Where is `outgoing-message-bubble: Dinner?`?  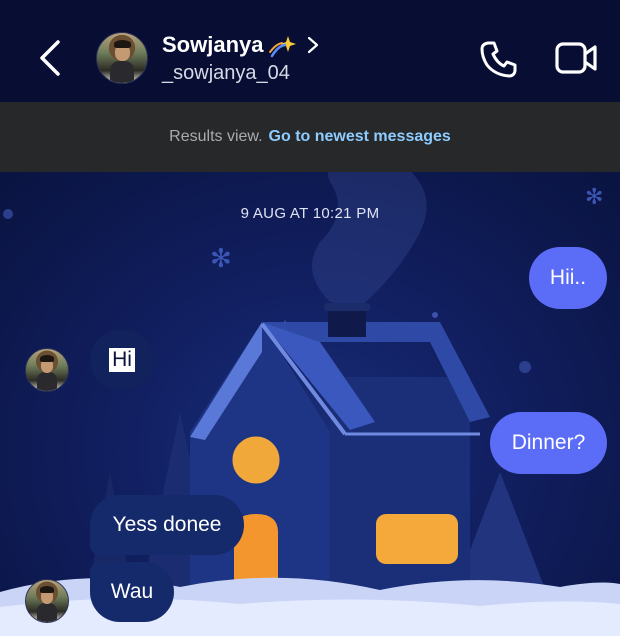 outgoing-message-bubble: Dinner? is located at coordinates (548, 443).